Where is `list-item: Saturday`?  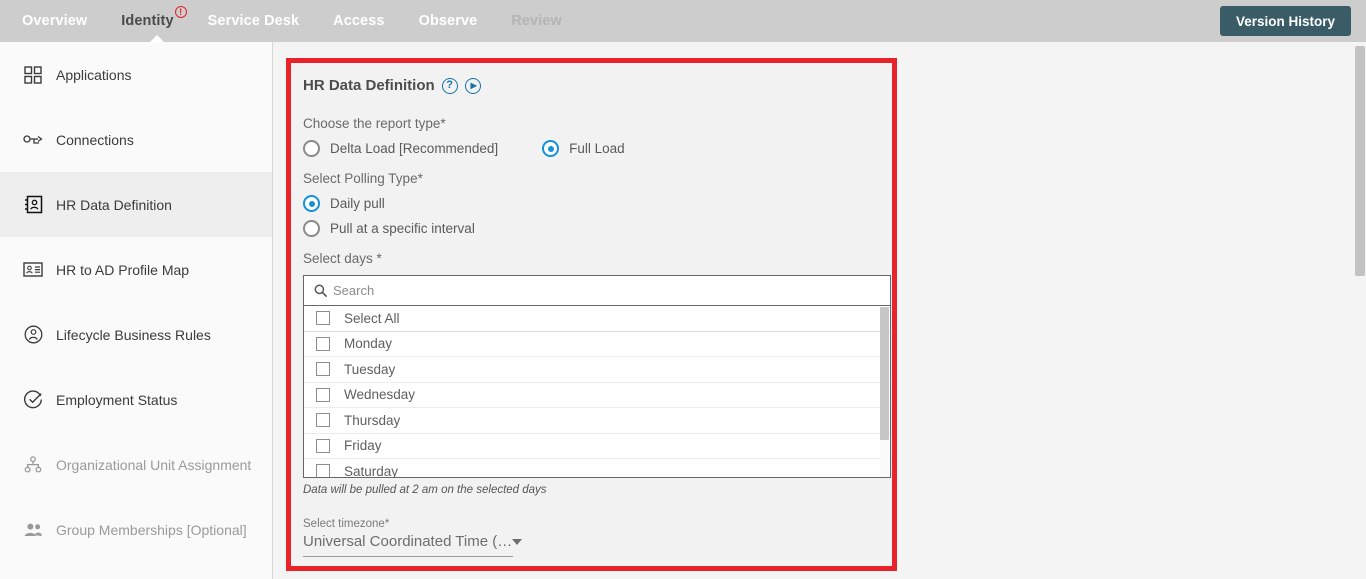 list-item: Saturday is located at coordinates (597, 468).